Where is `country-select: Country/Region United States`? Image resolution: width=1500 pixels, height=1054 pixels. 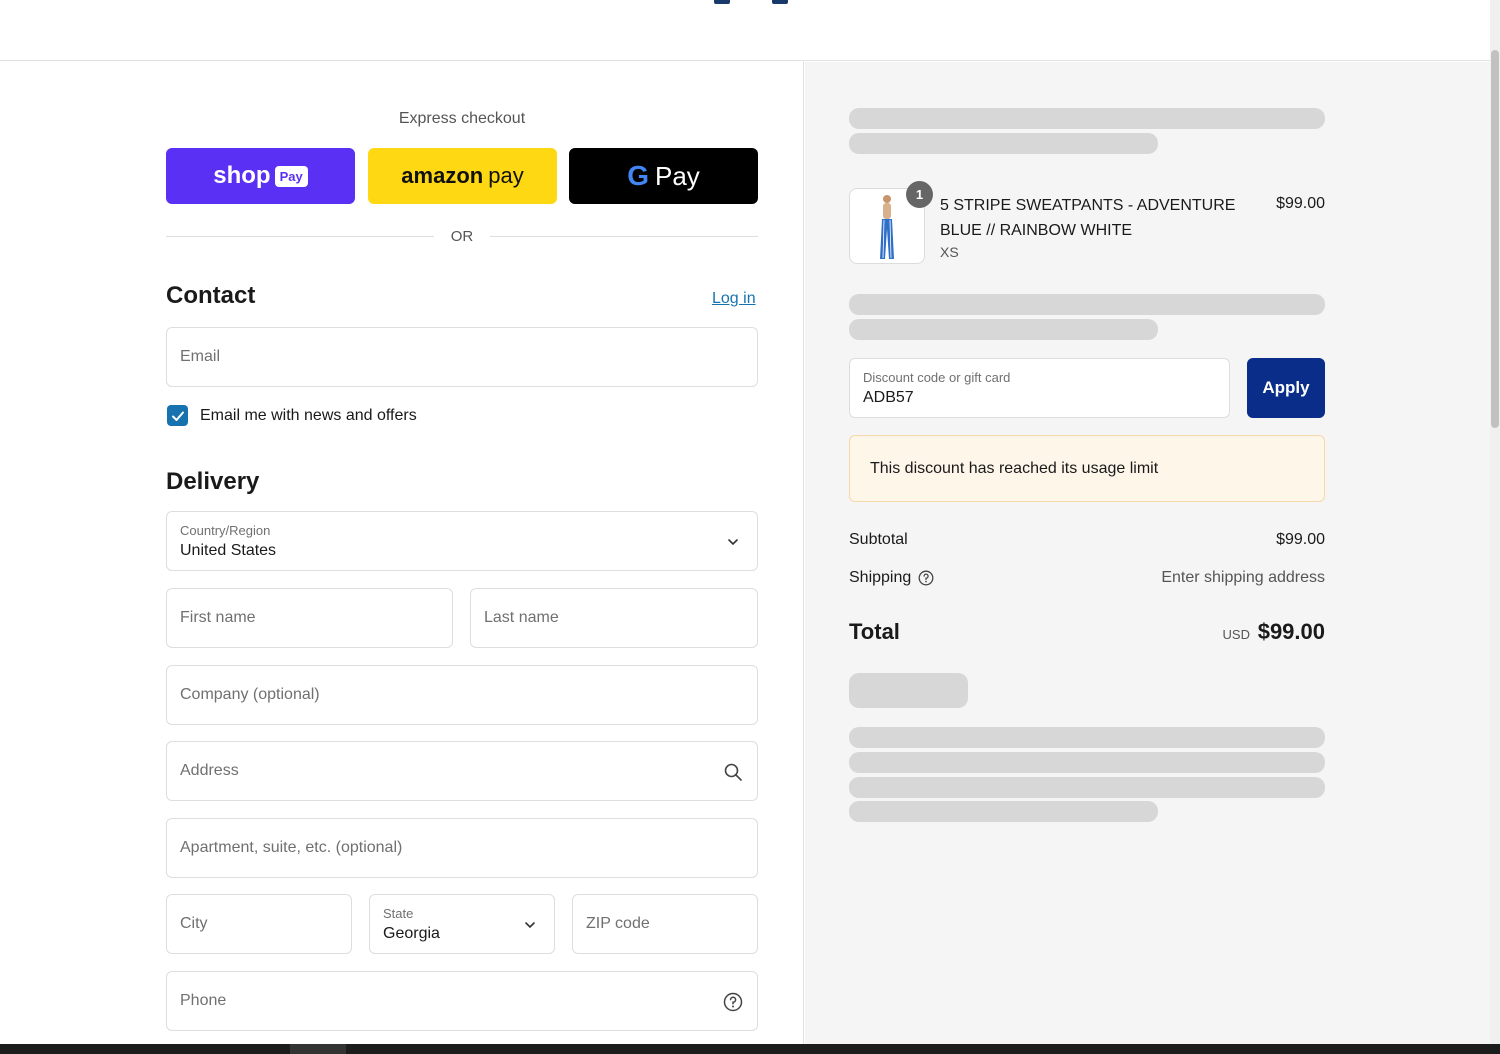 country-select: Country/Region United States is located at coordinates (462, 541).